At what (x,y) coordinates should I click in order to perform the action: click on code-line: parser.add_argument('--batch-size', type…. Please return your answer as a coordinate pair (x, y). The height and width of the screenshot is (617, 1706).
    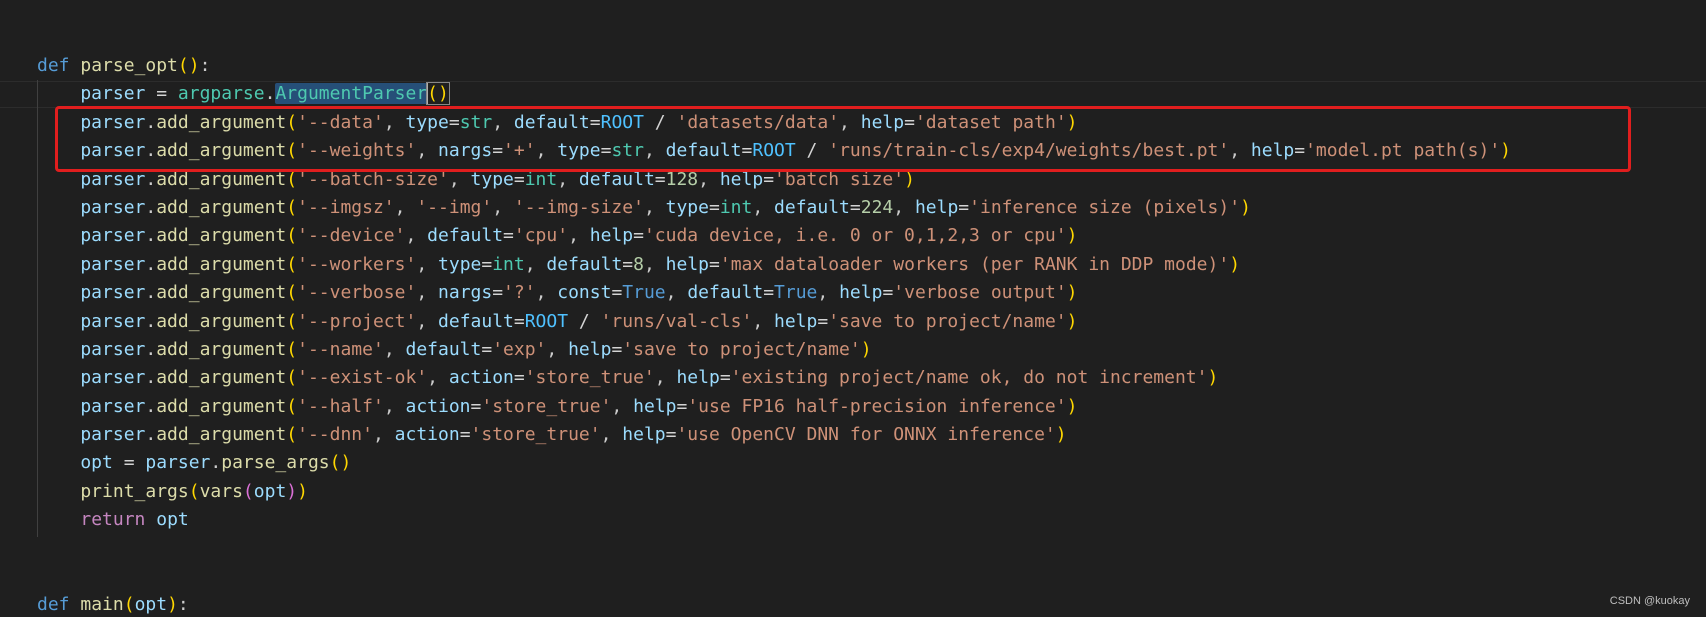
    Looking at the image, I should click on (871, 180).